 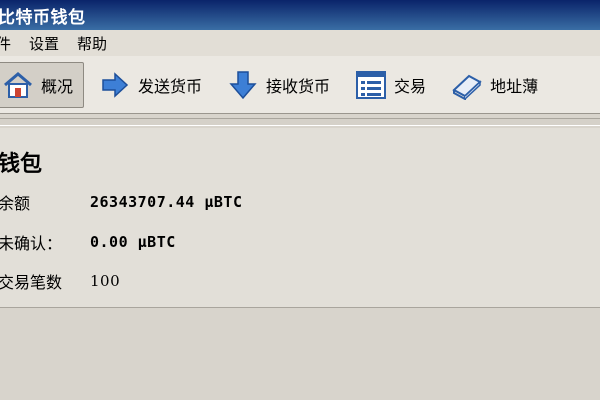 What do you see at coordinates (57, 86) in the screenshot?
I see `overview-label: 概况` at bounding box center [57, 86].